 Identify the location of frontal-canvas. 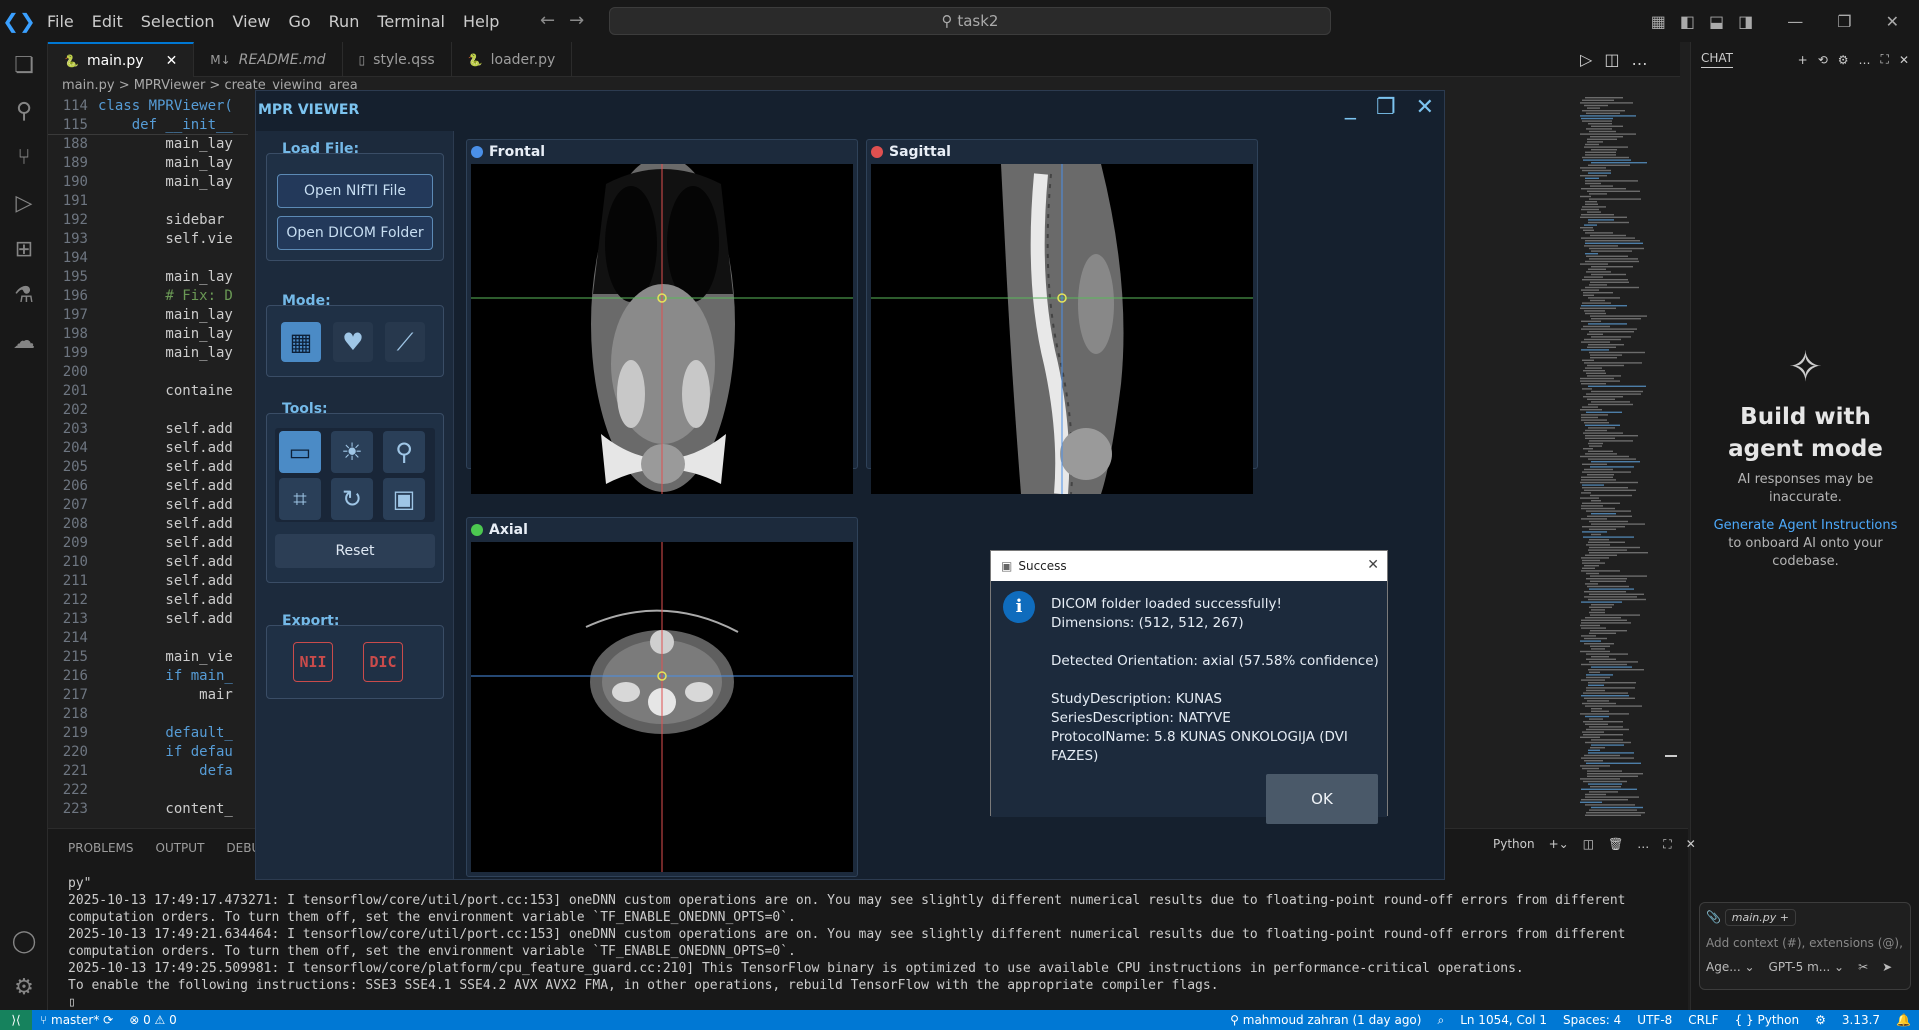
(662, 329).